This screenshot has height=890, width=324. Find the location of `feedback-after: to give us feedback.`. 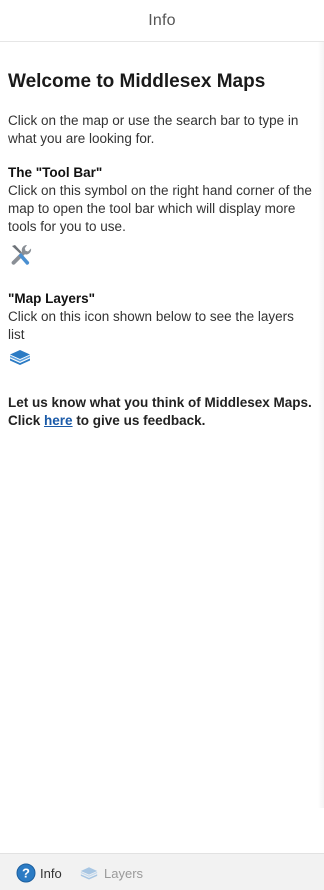

feedback-after: to give us feedback. is located at coordinates (139, 420).